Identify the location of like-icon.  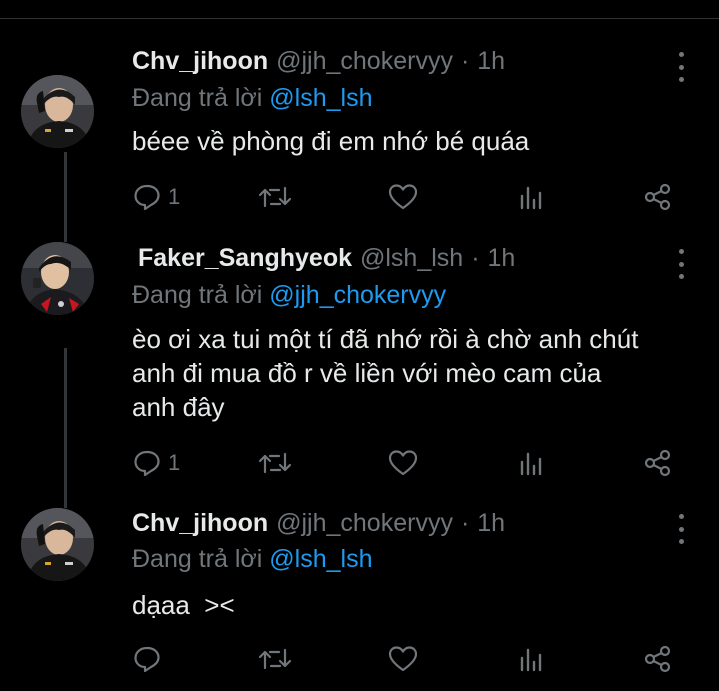
(403, 659).